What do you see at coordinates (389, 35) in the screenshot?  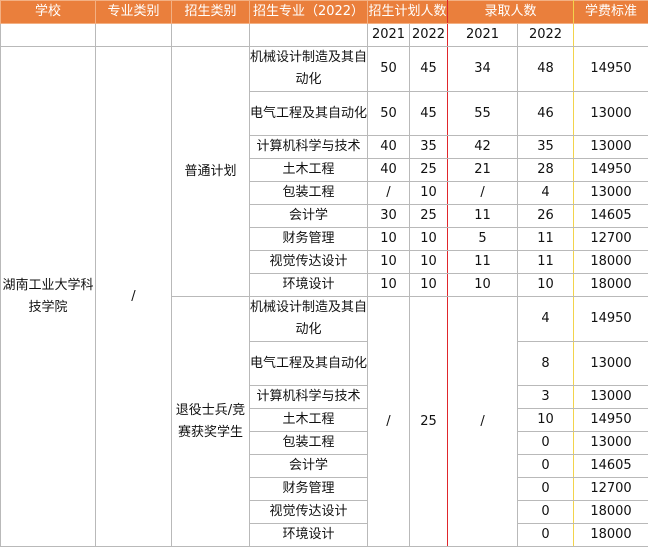 I see `plan-year-2021: 2021` at bounding box center [389, 35].